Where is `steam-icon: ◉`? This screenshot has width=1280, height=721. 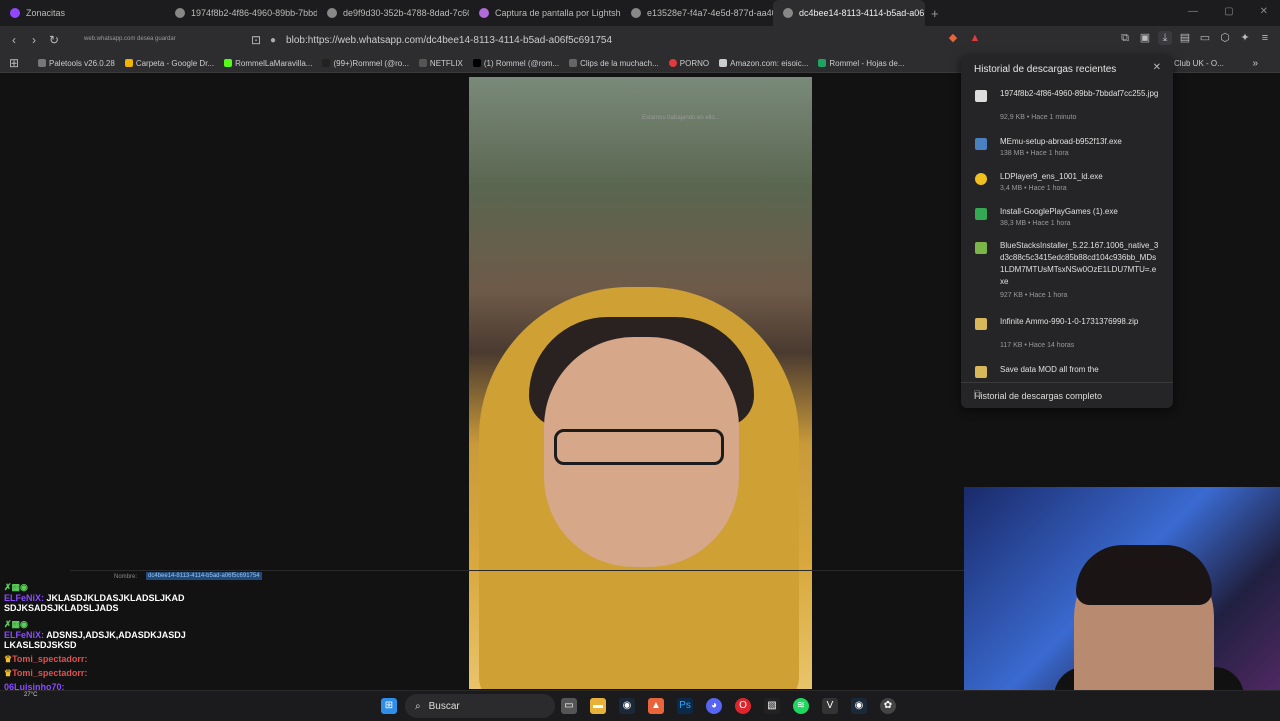 steam-icon: ◉ is located at coordinates (627, 706).